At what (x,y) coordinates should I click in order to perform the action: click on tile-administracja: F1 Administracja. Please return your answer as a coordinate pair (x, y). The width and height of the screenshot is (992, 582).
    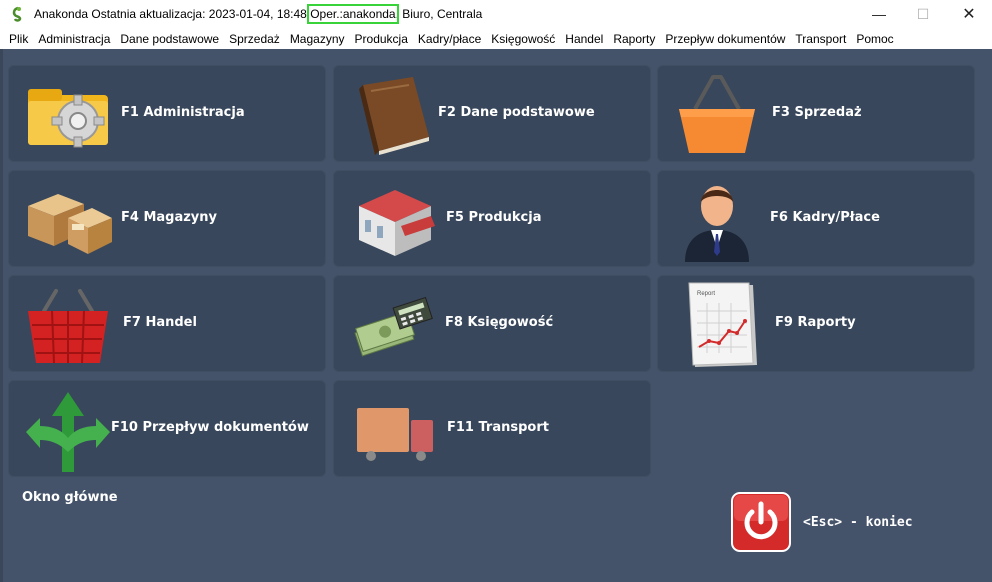
    Looking at the image, I should click on (167, 113).